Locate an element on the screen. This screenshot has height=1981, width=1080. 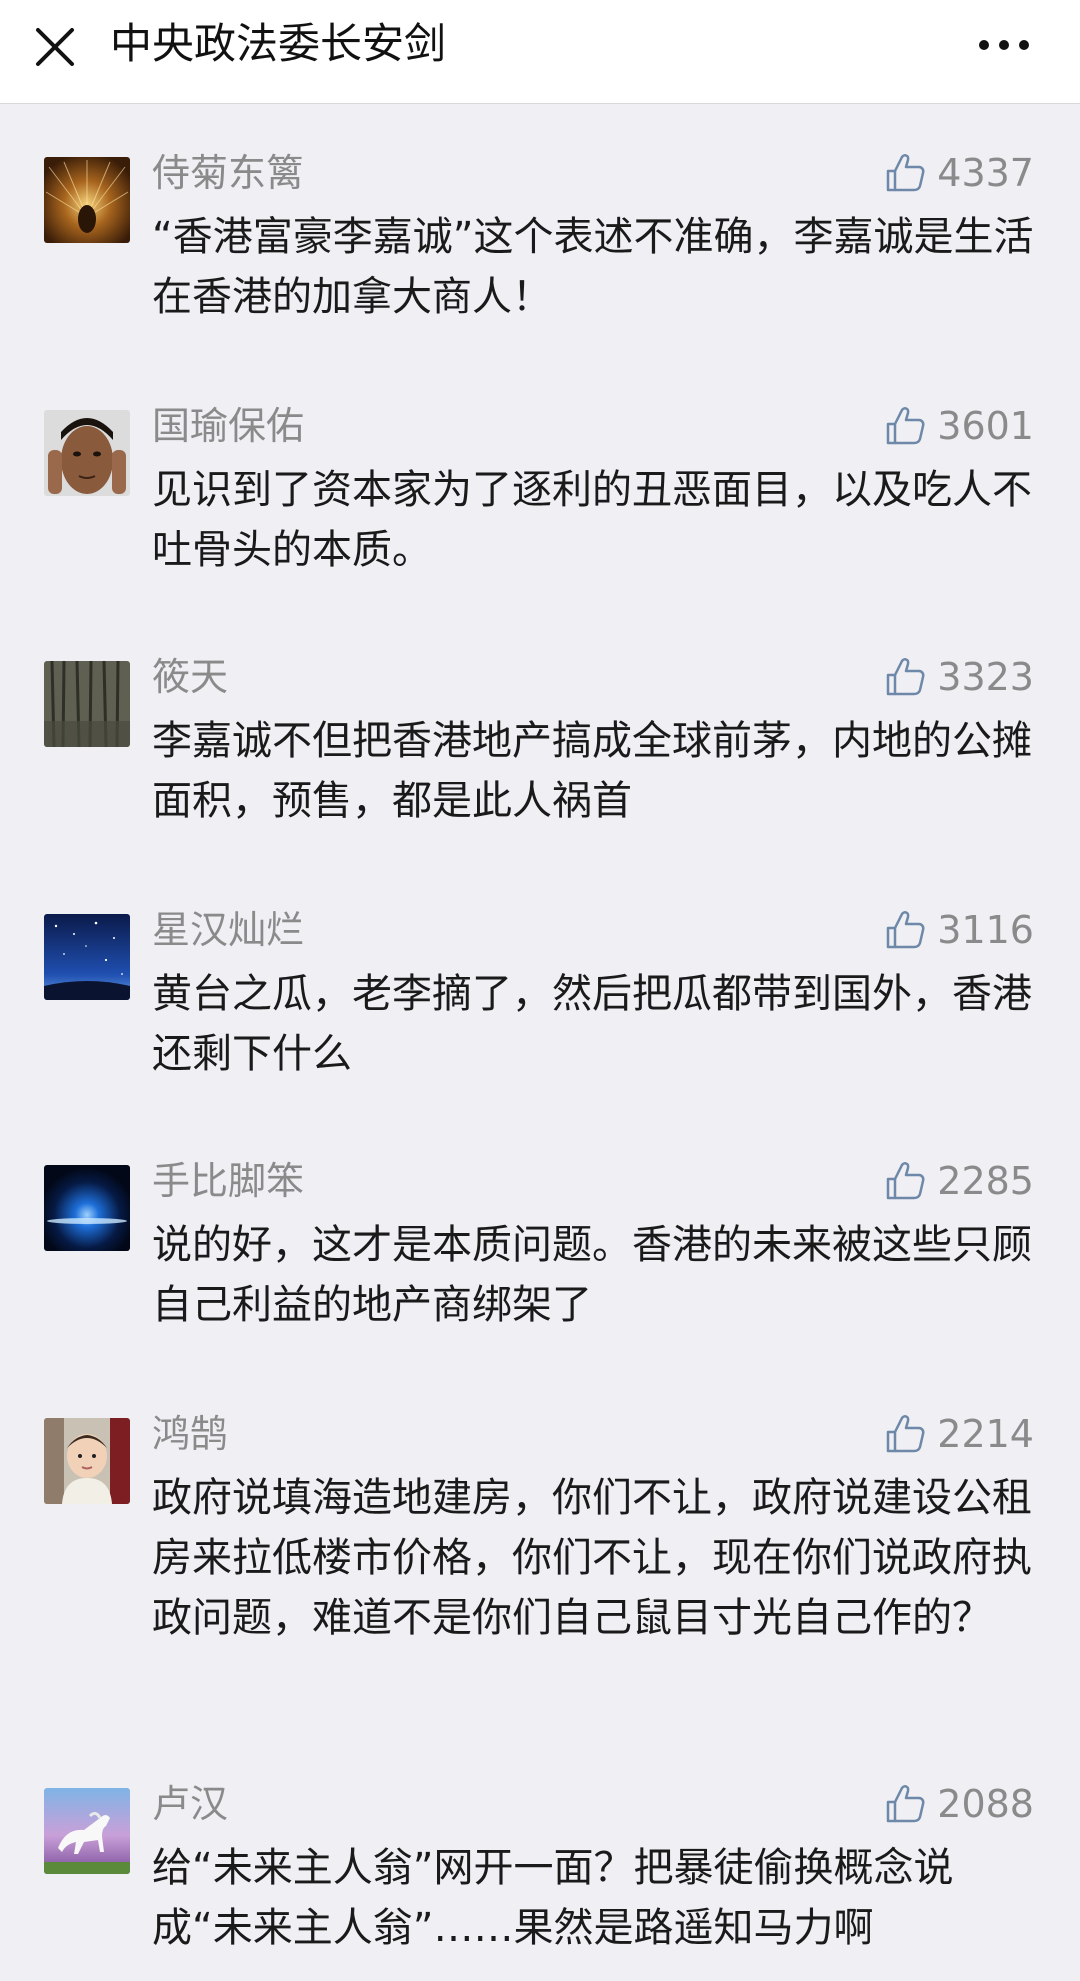
blue-horizon-avatar-icon is located at coordinates (87, 1208).